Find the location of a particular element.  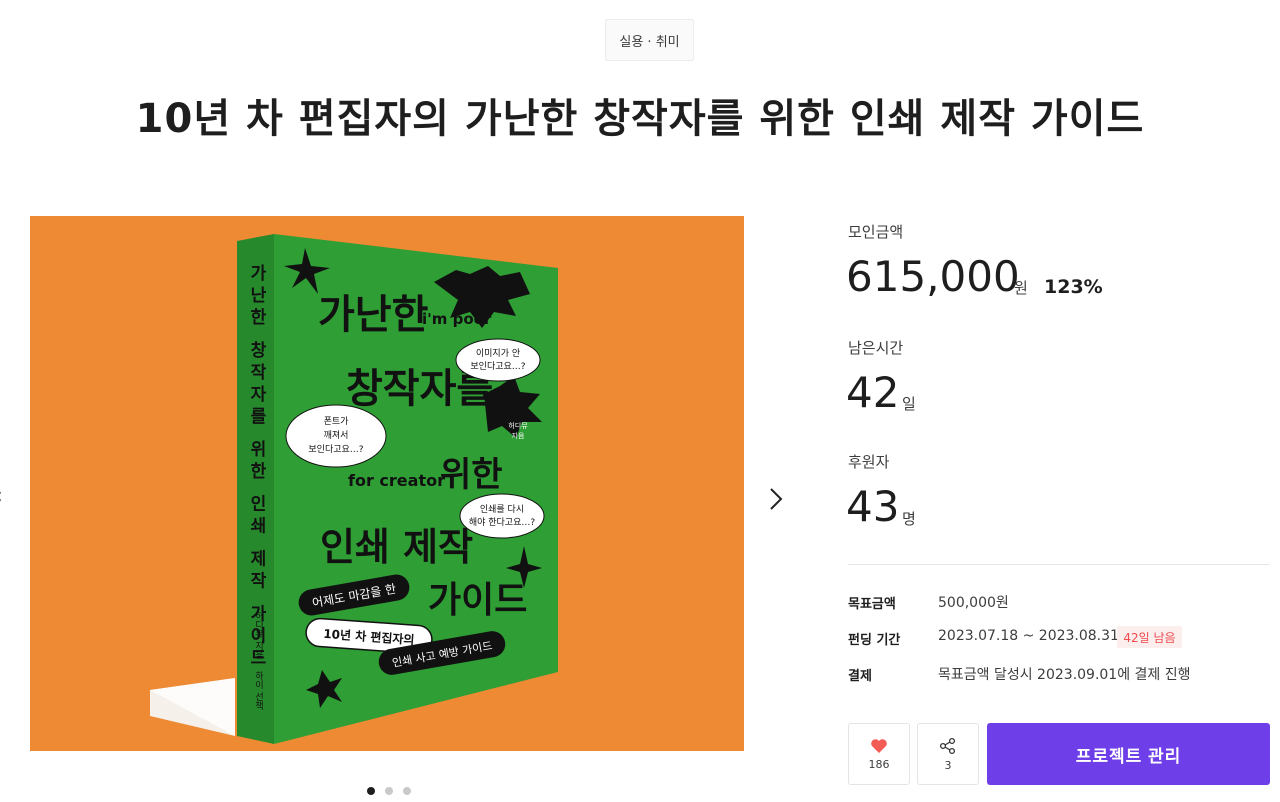

raised-unit: 원 is located at coordinates (1021, 288).